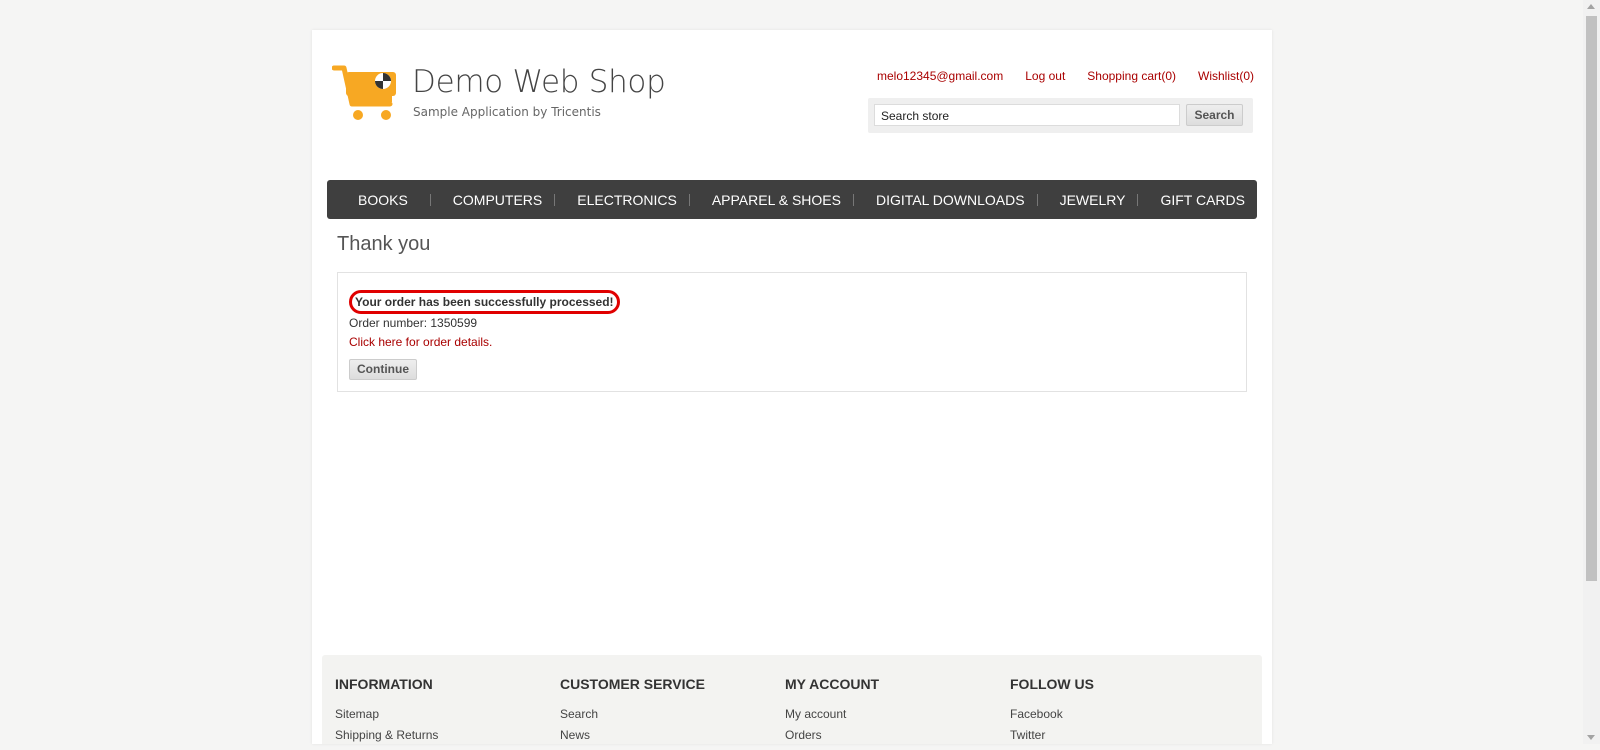  I want to click on logo-title: Demo Web Shop, so click(539, 82).